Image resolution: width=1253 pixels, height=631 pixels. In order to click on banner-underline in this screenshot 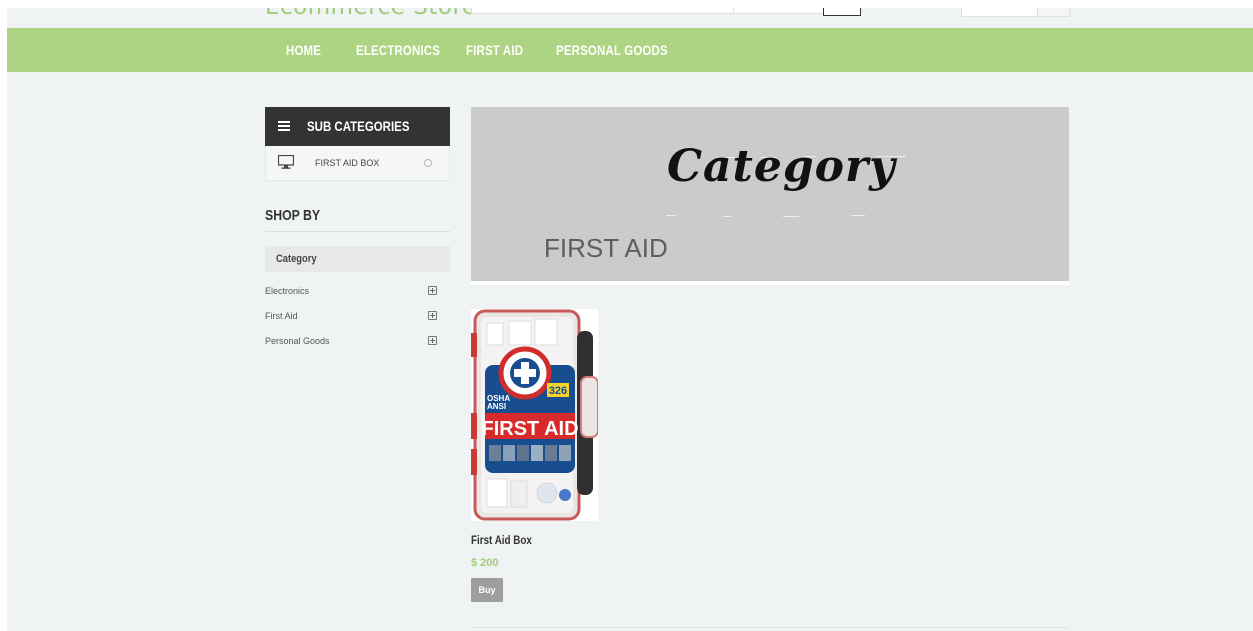, I will do `click(770, 283)`.